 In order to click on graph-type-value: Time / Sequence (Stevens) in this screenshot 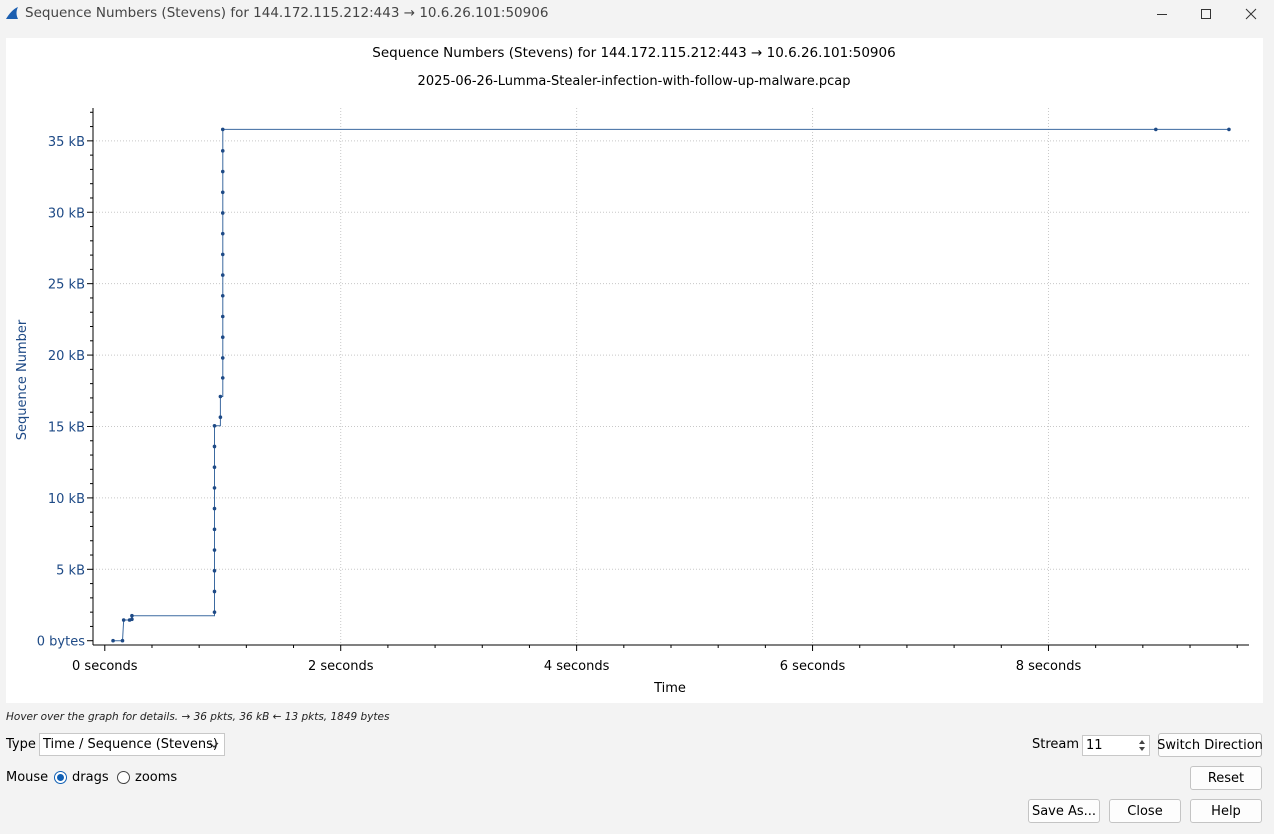, I will do `click(130, 744)`.